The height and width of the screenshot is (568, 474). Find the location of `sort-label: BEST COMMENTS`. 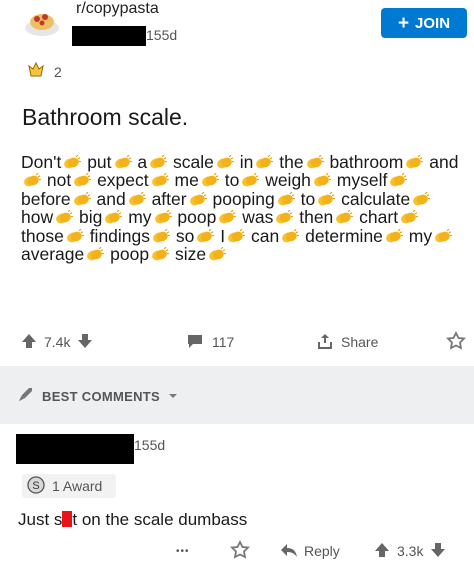

sort-label: BEST COMMENTS is located at coordinates (101, 396).